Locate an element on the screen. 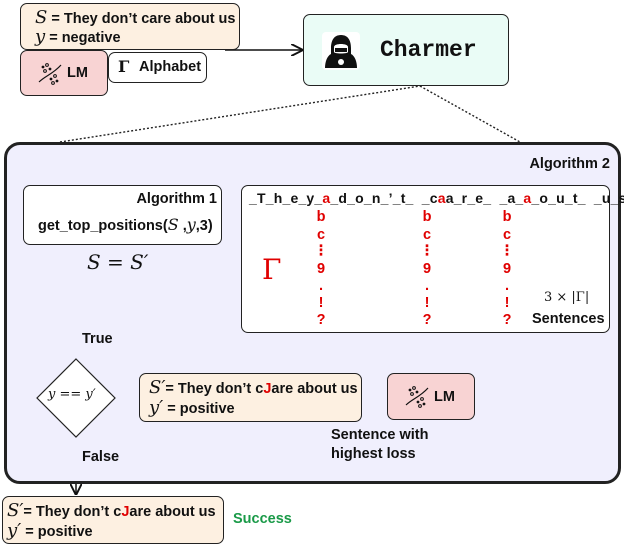 The image size is (624, 546). algorithm1-call: get_top_positions(S ,y,3) is located at coordinates (125, 225).